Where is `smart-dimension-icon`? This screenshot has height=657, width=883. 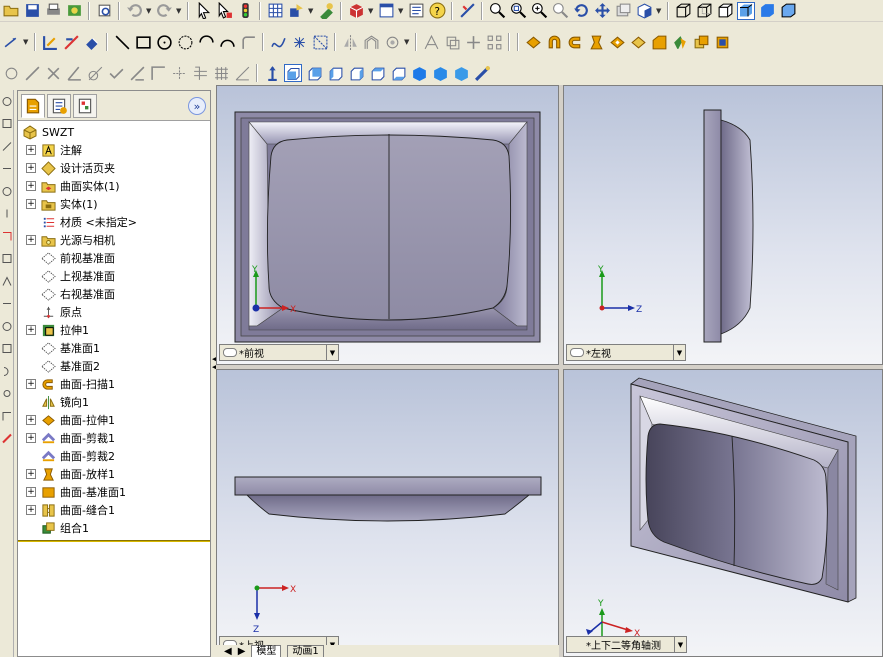 smart-dimension-icon is located at coordinates (11, 42).